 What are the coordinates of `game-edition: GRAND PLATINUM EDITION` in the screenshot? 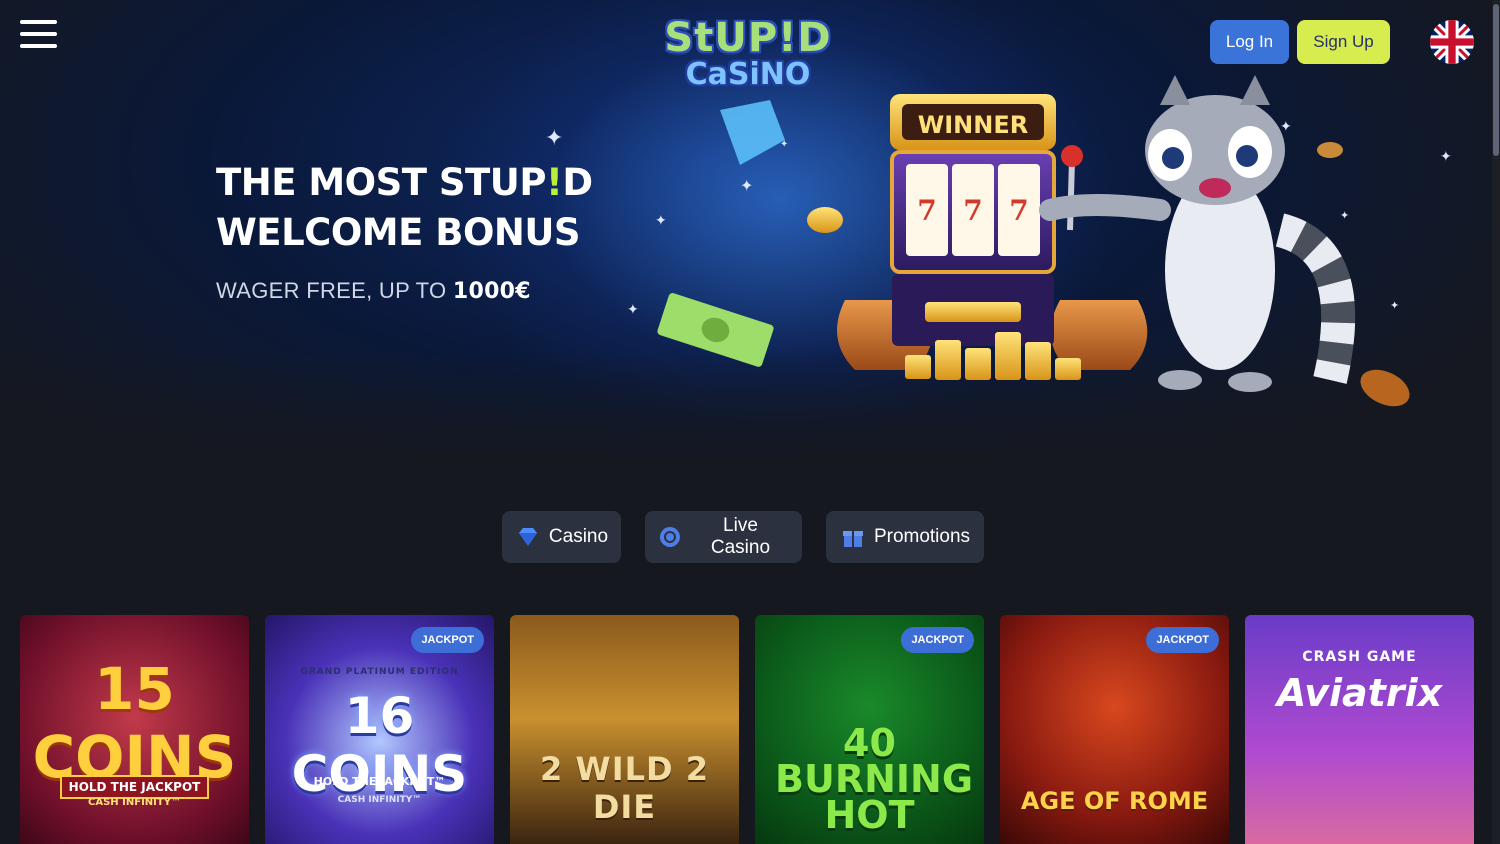 It's located at (379, 672).